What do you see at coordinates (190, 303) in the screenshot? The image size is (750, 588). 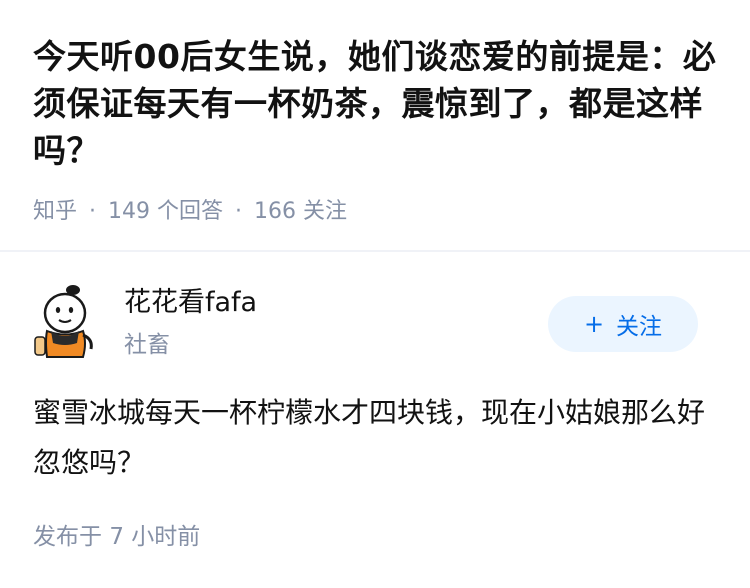 I see `author-name: 花花看fafa` at bounding box center [190, 303].